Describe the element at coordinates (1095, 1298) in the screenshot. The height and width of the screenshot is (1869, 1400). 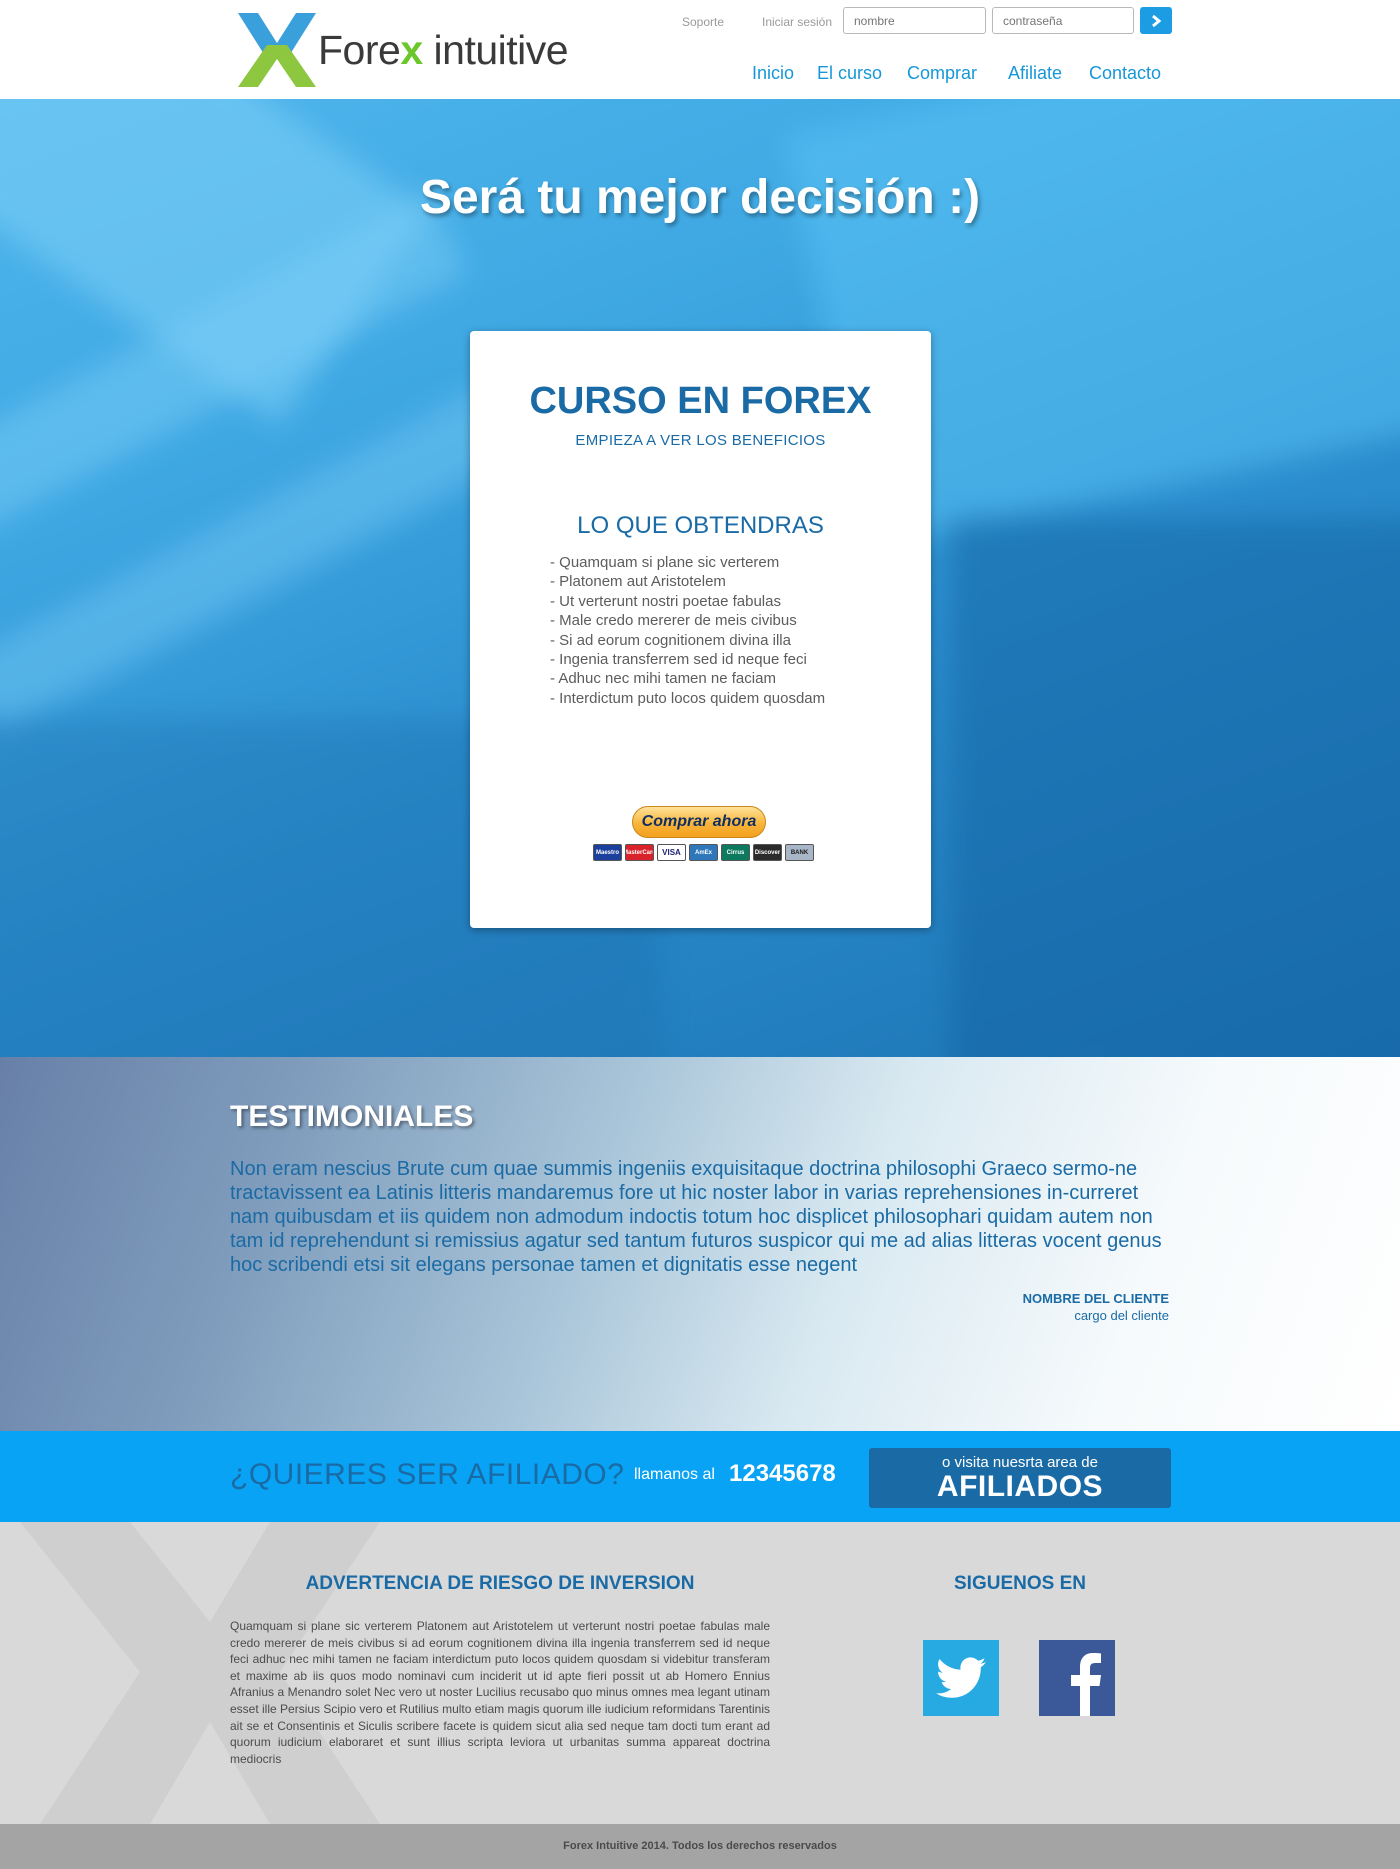
I see `client-name: NOMBRE DEL CLIENTE` at that location.